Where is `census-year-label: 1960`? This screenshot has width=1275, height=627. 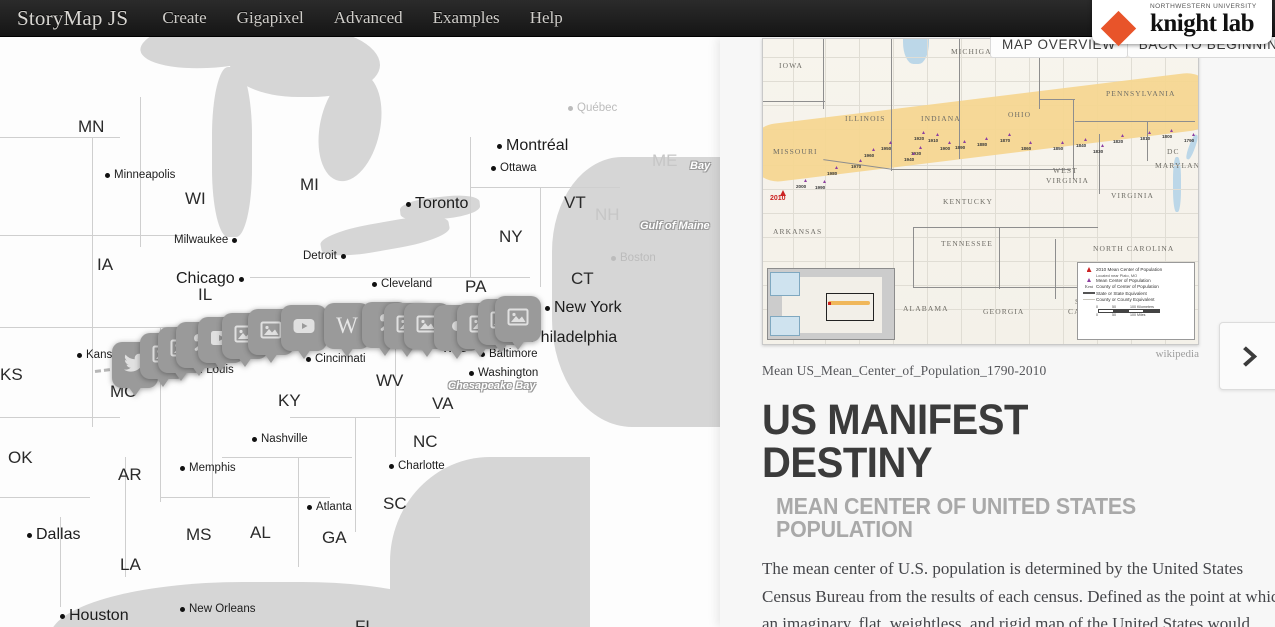 census-year-label: 1960 is located at coordinates (869, 155).